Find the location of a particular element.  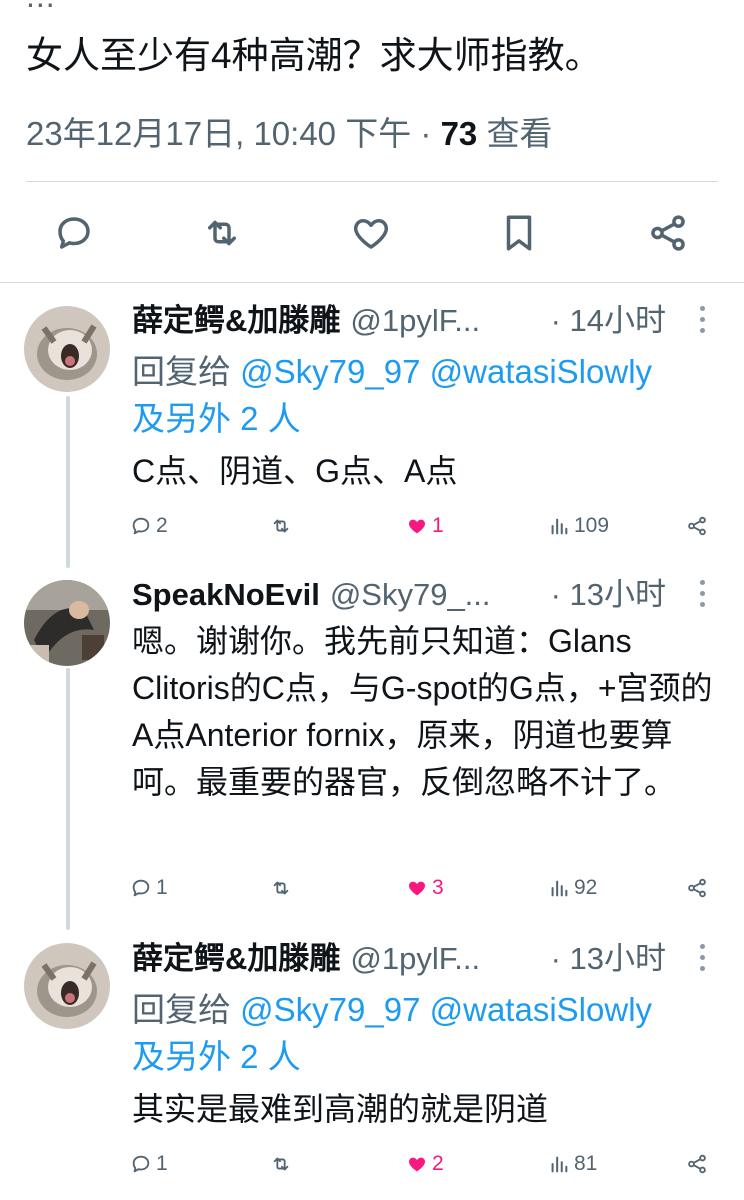

like-button: 3 is located at coordinates (425, 888).